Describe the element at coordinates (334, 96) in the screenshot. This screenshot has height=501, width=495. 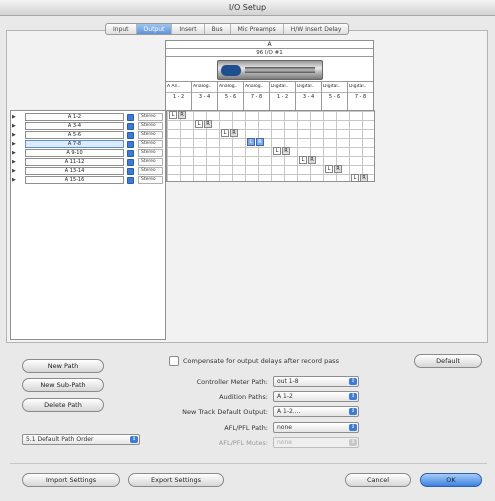
I see `channel-number: 5 - 6` at that location.